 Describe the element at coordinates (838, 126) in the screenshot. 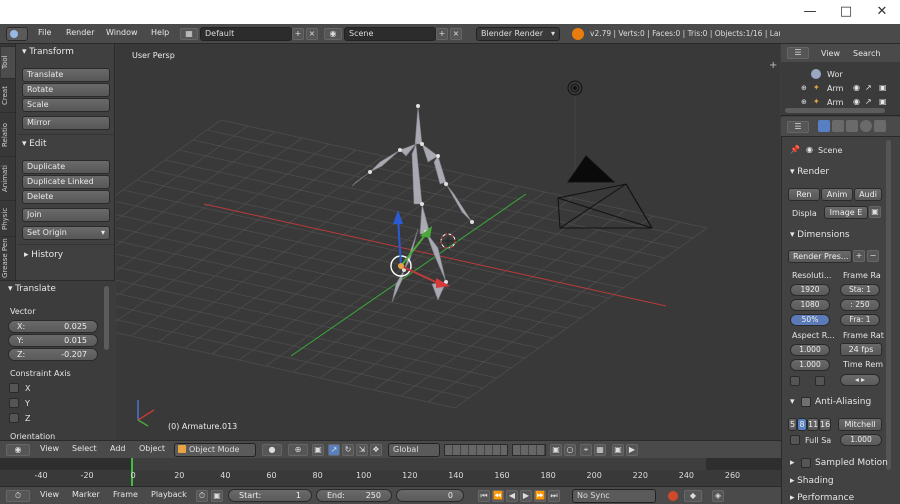

I see `render-layers-icon` at that location.